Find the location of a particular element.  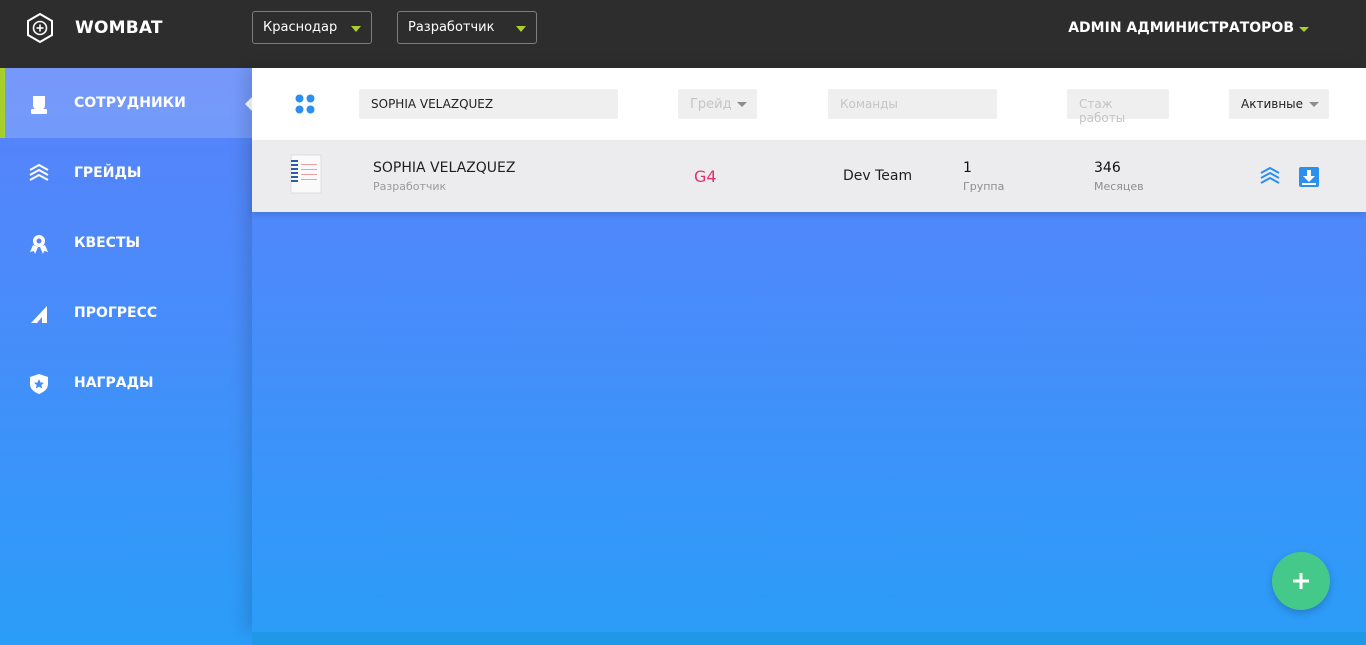

plus-icon is located at coordinates (1301, 581).